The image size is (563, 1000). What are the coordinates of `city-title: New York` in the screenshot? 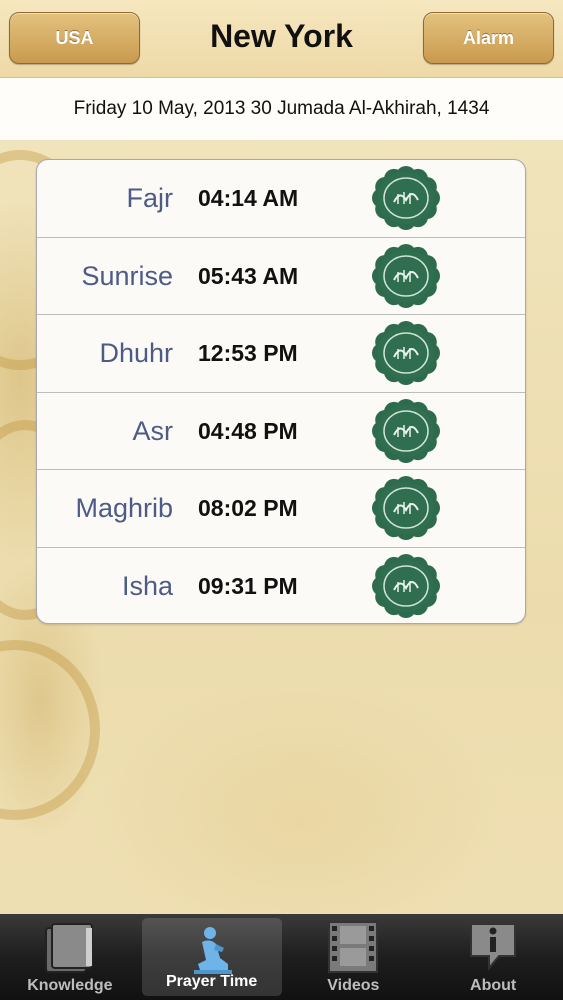 It's located at (281, 36).